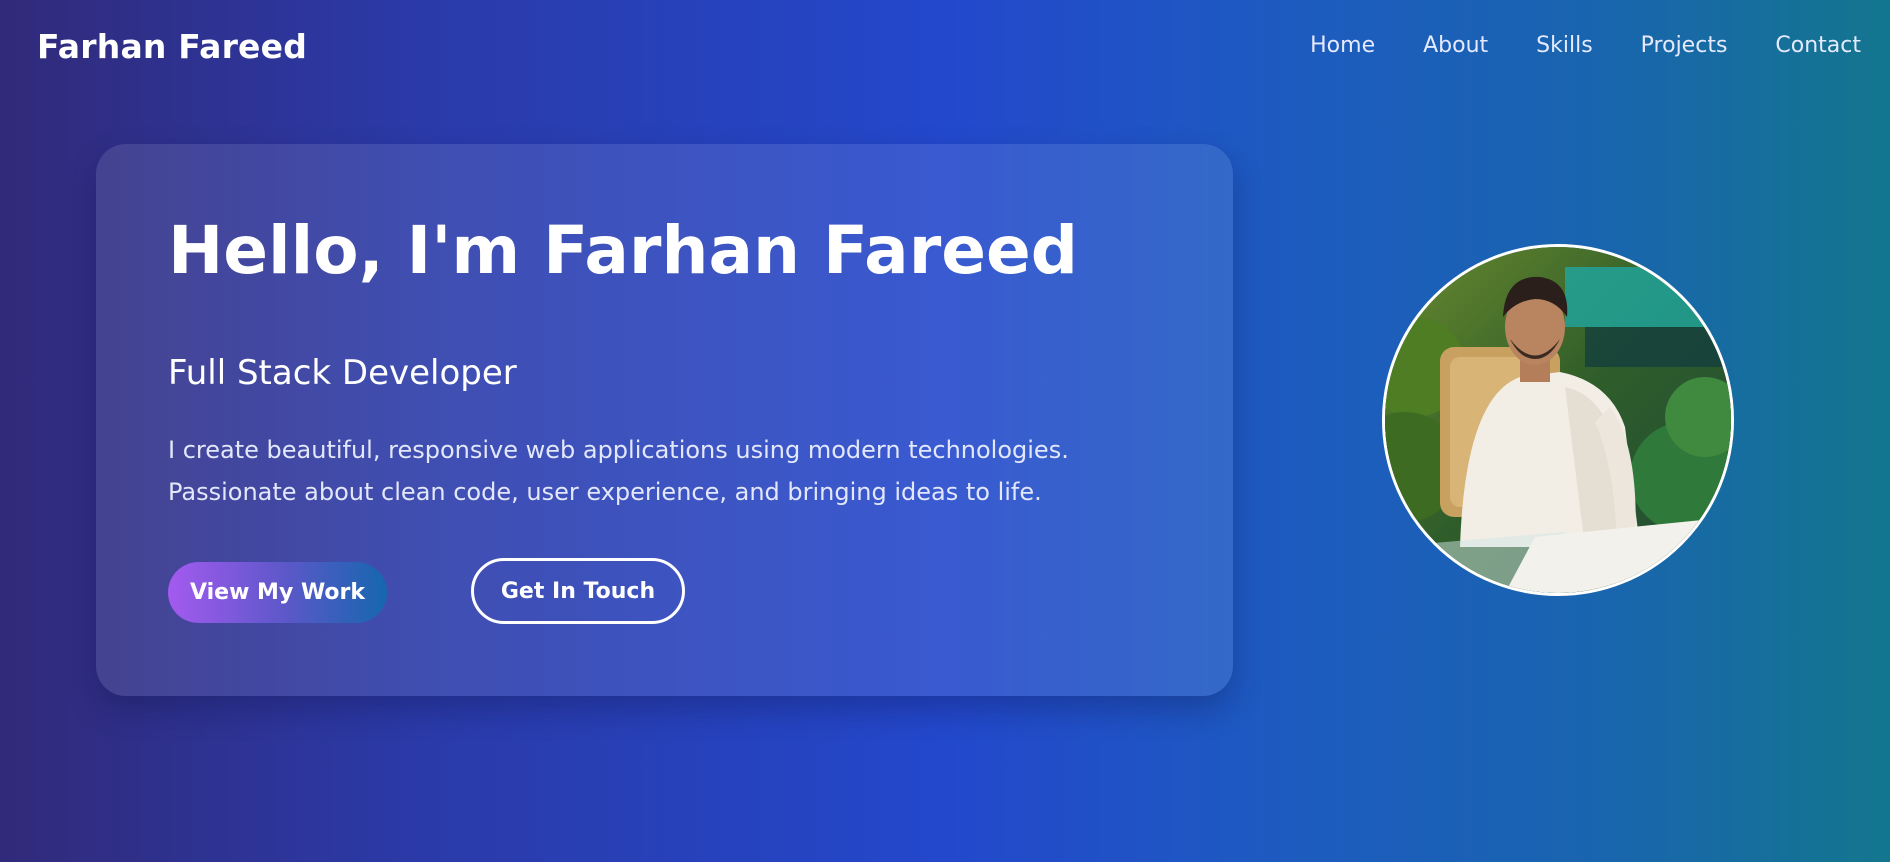 Image resolution: width=1890 pixels, height=862 pixels. What do you see at coordinates (623, 250) in the screenshot?
I see `hero-title: Hello, I'm Farhan Fareed` at bounding box center [623, 250].